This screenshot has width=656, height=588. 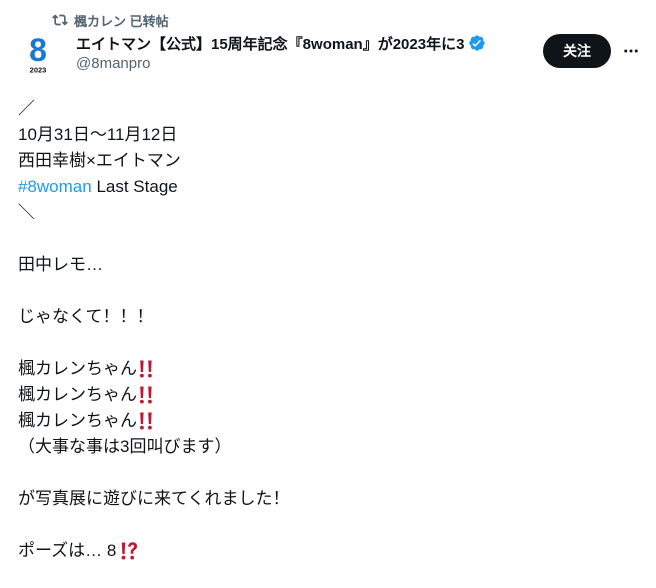 I want to click on follow-button: 关注, so click(x=577, y=51).